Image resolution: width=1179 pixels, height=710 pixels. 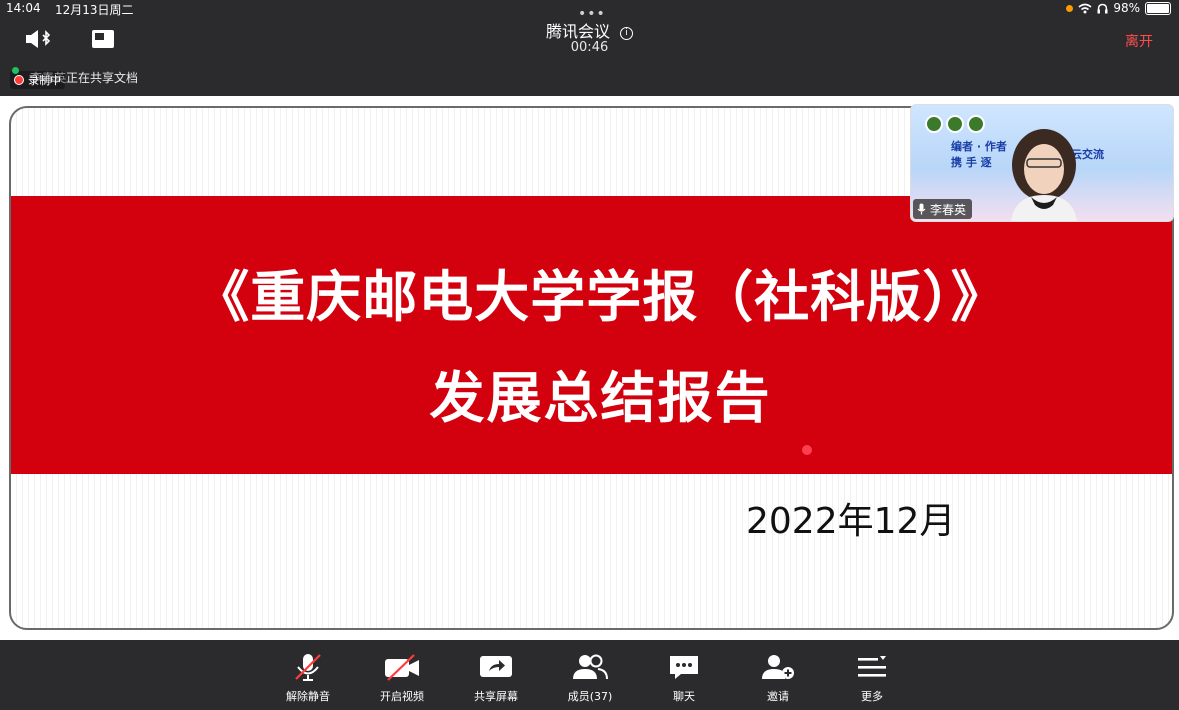 What do you see at coordinates (15, 70) in the screenshot?
I see `green-status-dot` at bounding box center [15, 70].